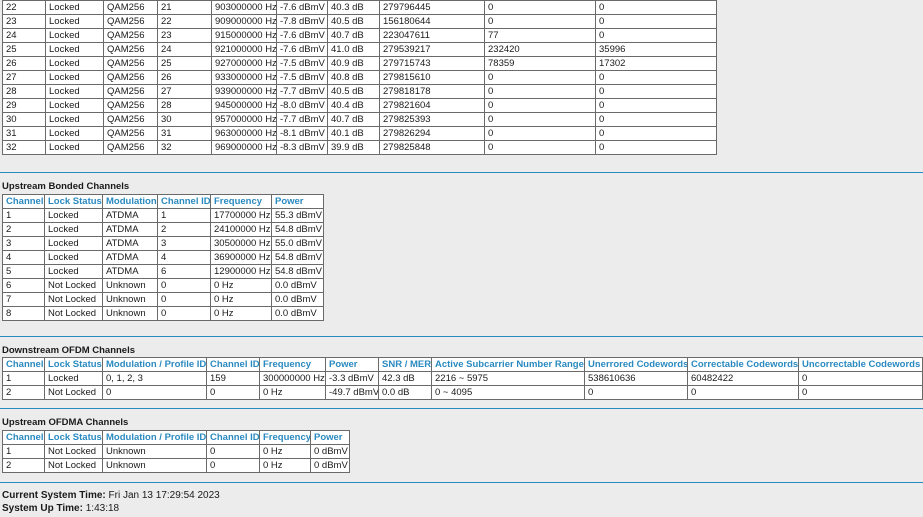 This screenshot has height=517, width=923. What do you see at coordinates (24, 147) in the screenshot?
I see `table-cell: 32` at bounding box center [24, 147].